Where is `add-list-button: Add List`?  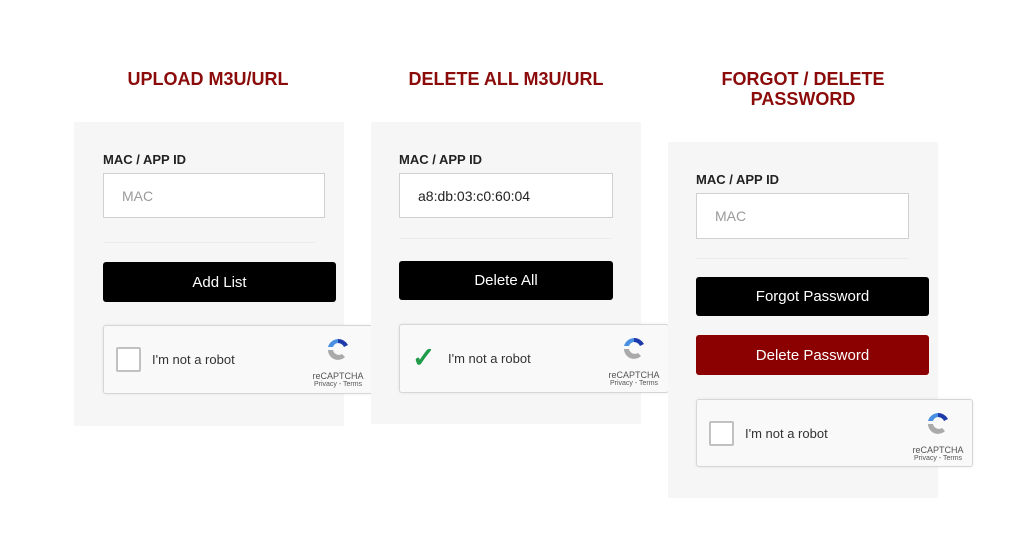
add-list-button: Add List is located at coordinates (219, 282).